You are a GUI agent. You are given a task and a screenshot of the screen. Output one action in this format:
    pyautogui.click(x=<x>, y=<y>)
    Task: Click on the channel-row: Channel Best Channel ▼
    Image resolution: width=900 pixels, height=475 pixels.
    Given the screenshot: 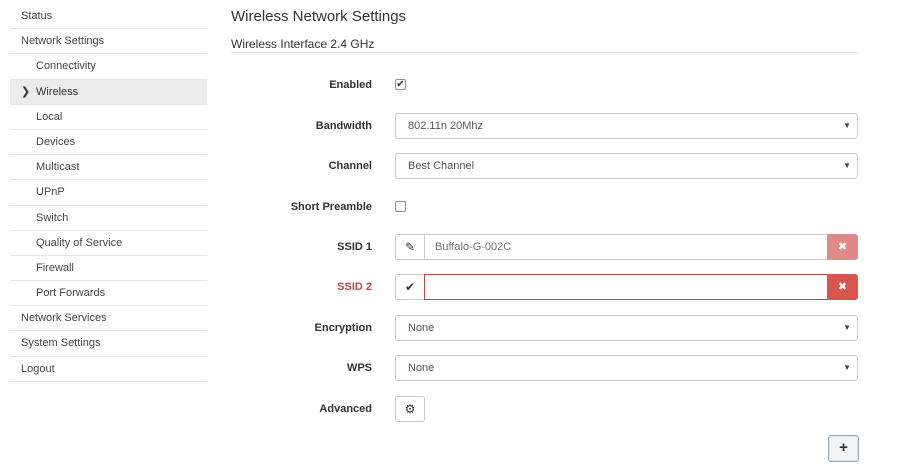 What is the action you would take?
    pyautogui.click(x=545, y=166)
    